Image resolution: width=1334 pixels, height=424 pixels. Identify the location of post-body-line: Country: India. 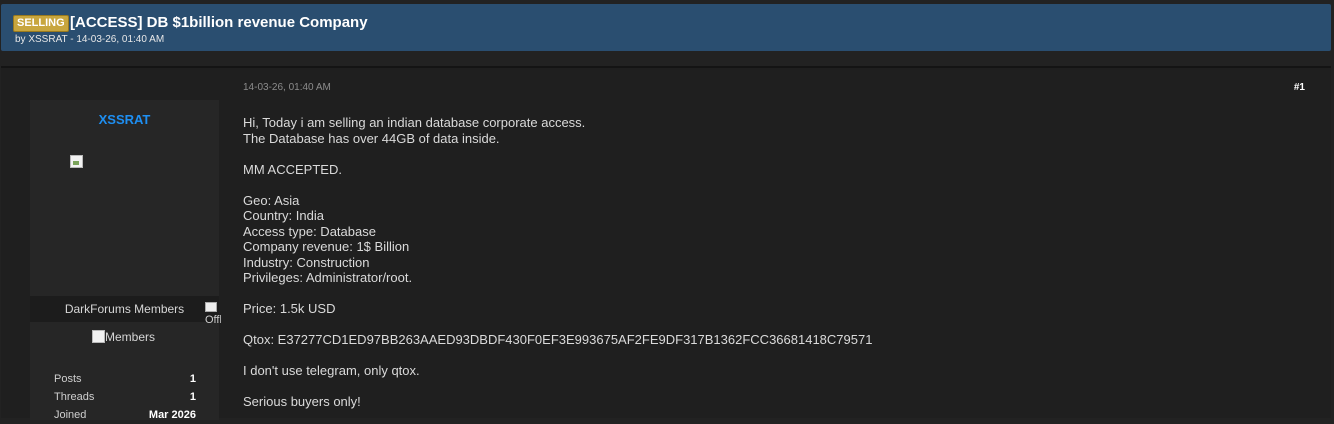
(283, 215).